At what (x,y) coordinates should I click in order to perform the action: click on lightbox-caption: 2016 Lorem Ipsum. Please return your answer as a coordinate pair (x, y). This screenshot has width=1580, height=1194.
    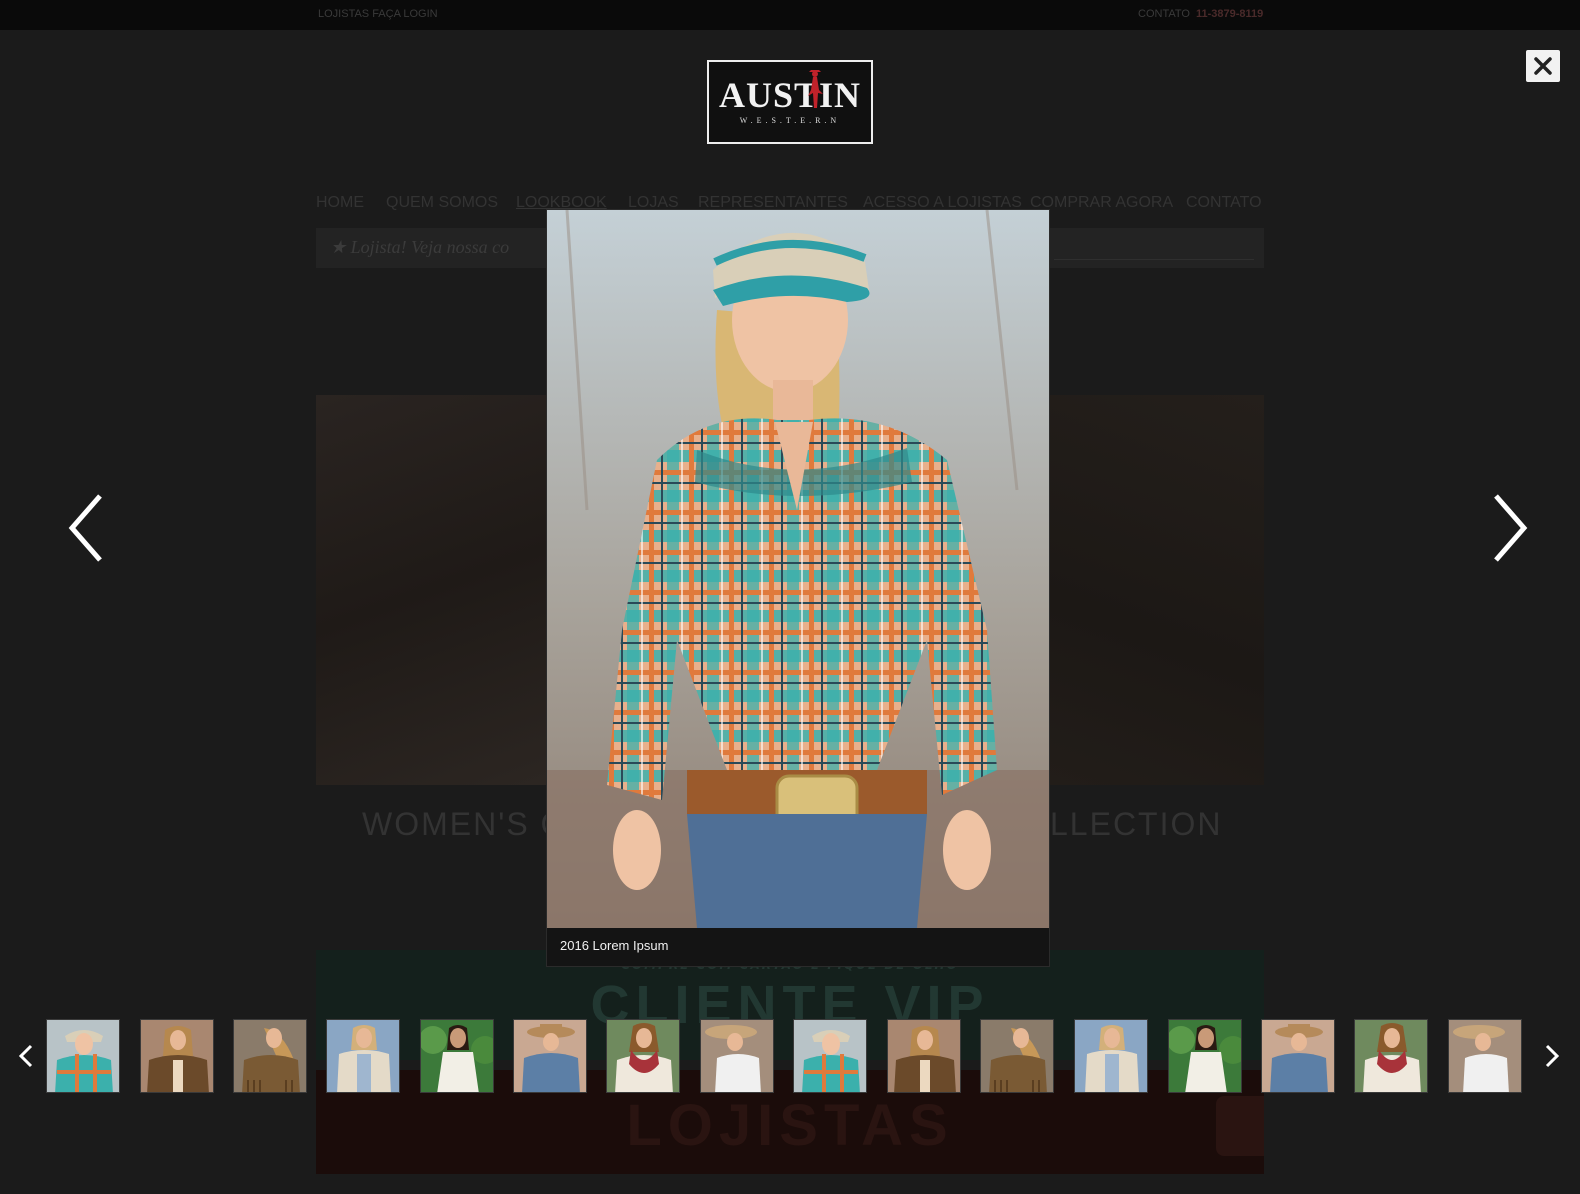
    Looking at the image, I should click on (614, 945).